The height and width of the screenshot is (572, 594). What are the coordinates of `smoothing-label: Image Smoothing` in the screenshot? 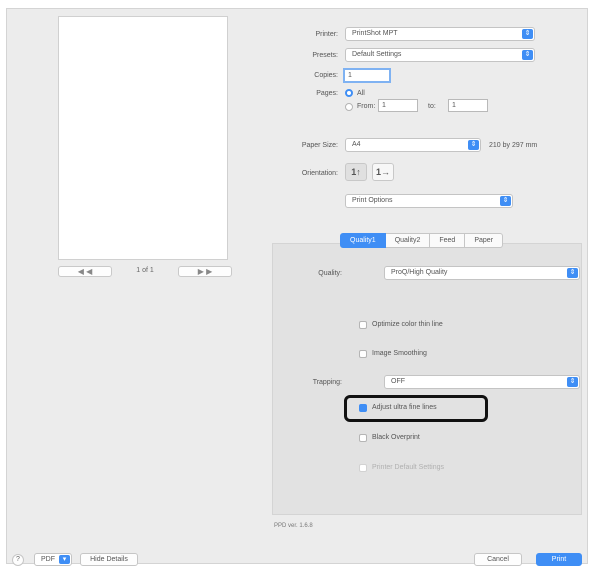 It's located at (399, 353).